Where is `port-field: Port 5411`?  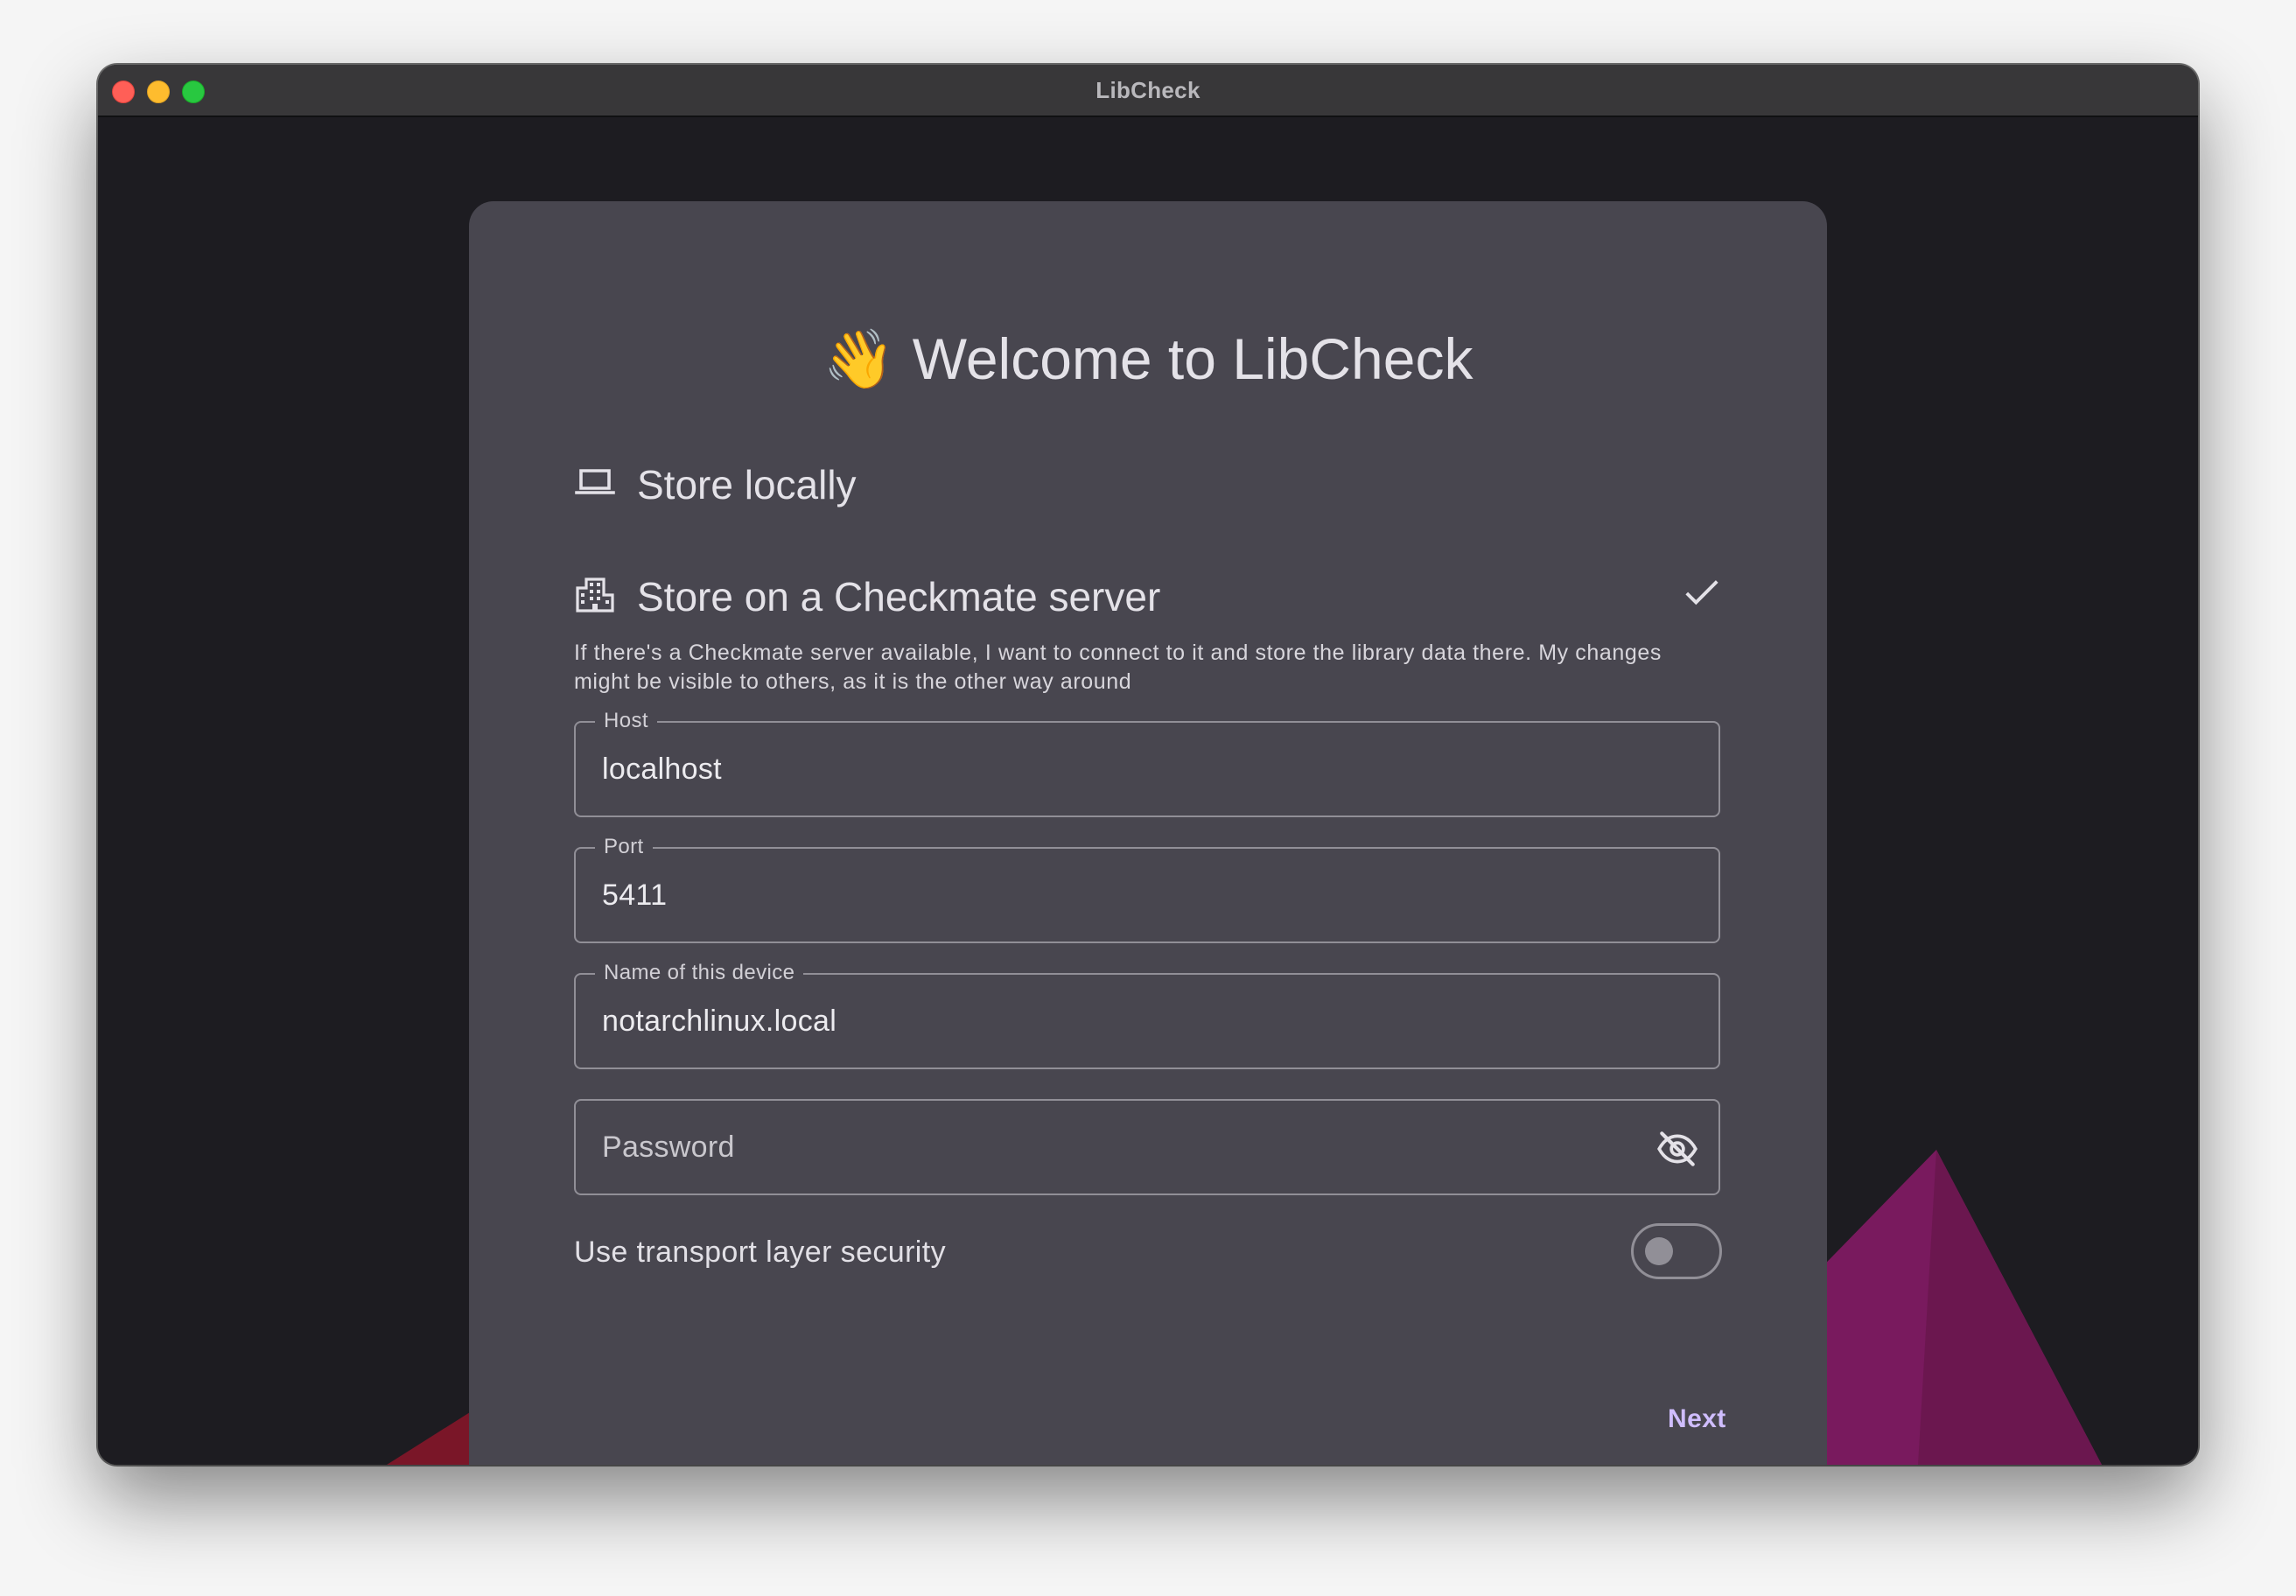
port-field: Port 5411 is located at coordinates (1147, 889).